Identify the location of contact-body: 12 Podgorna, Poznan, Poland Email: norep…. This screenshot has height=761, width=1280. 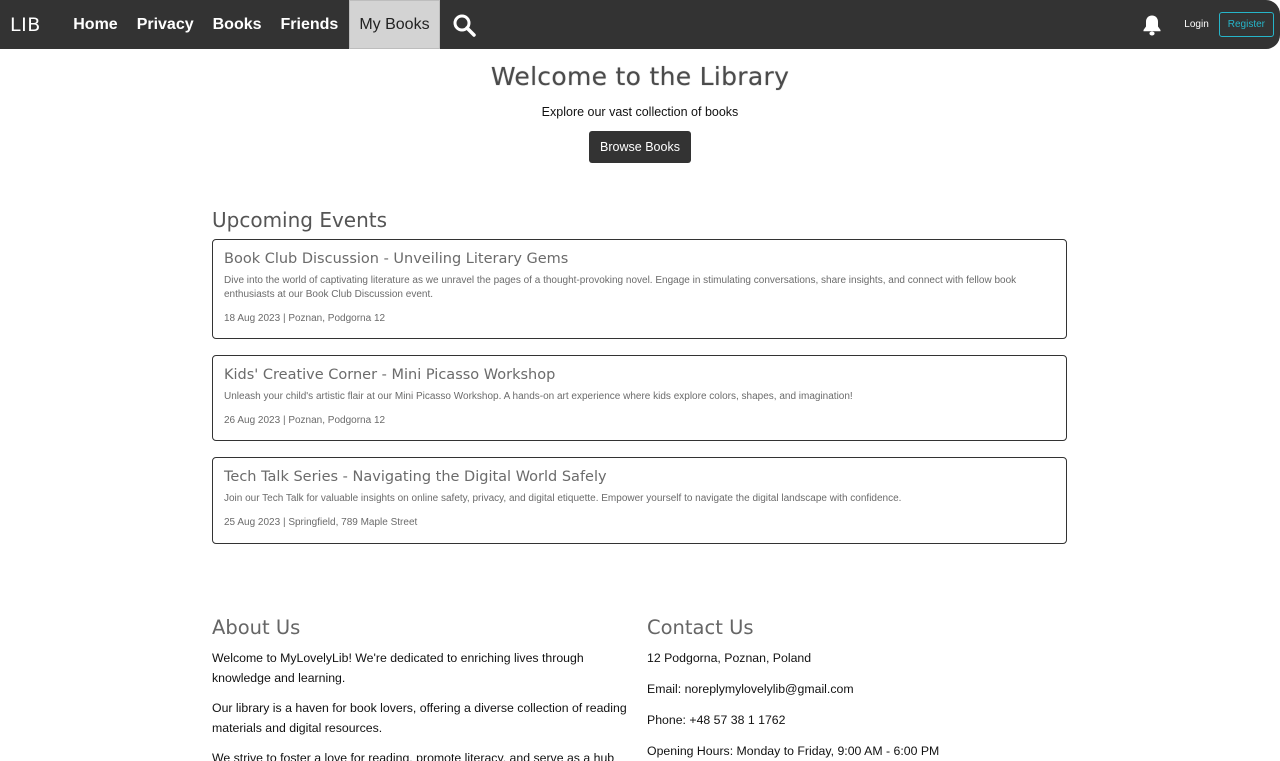
(857, 704).